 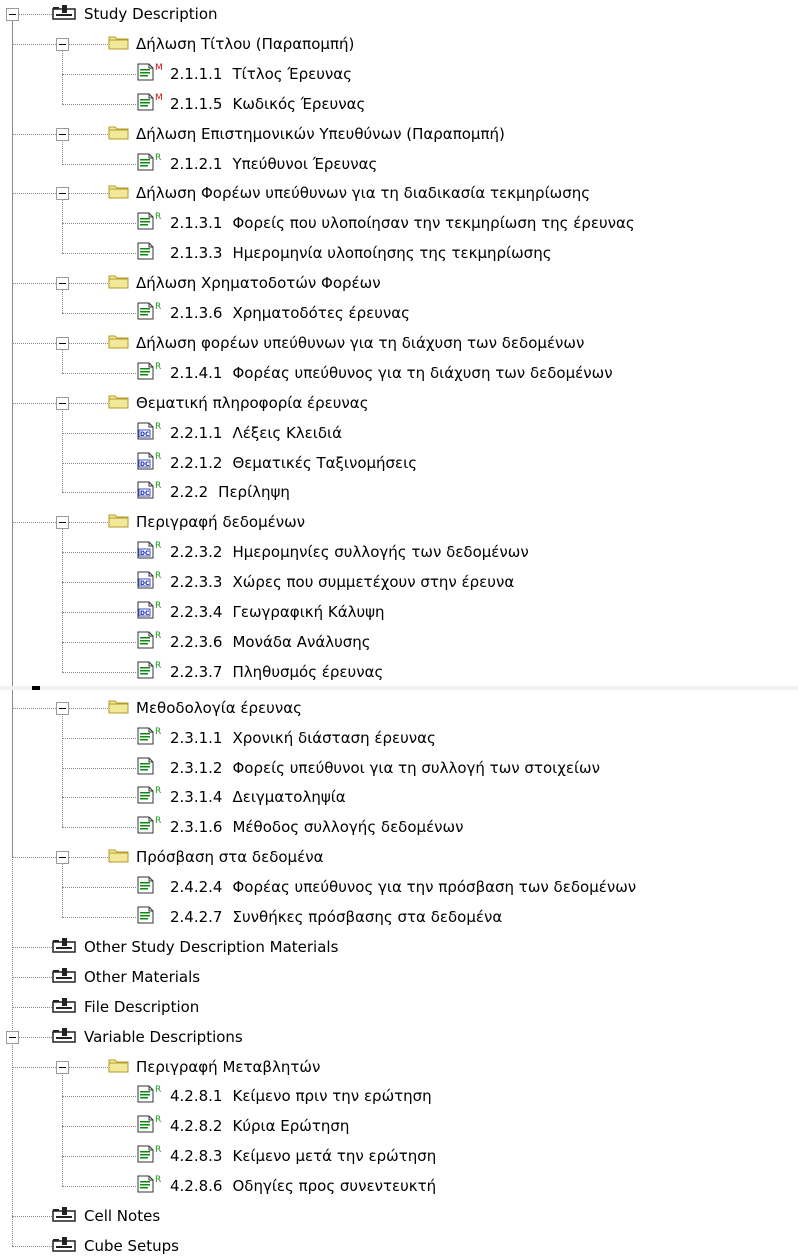 I want to click on tree-leaf-item: R 2.1.3.6 Χρηματοδότες έρευνας, so click(x=273, y=313).